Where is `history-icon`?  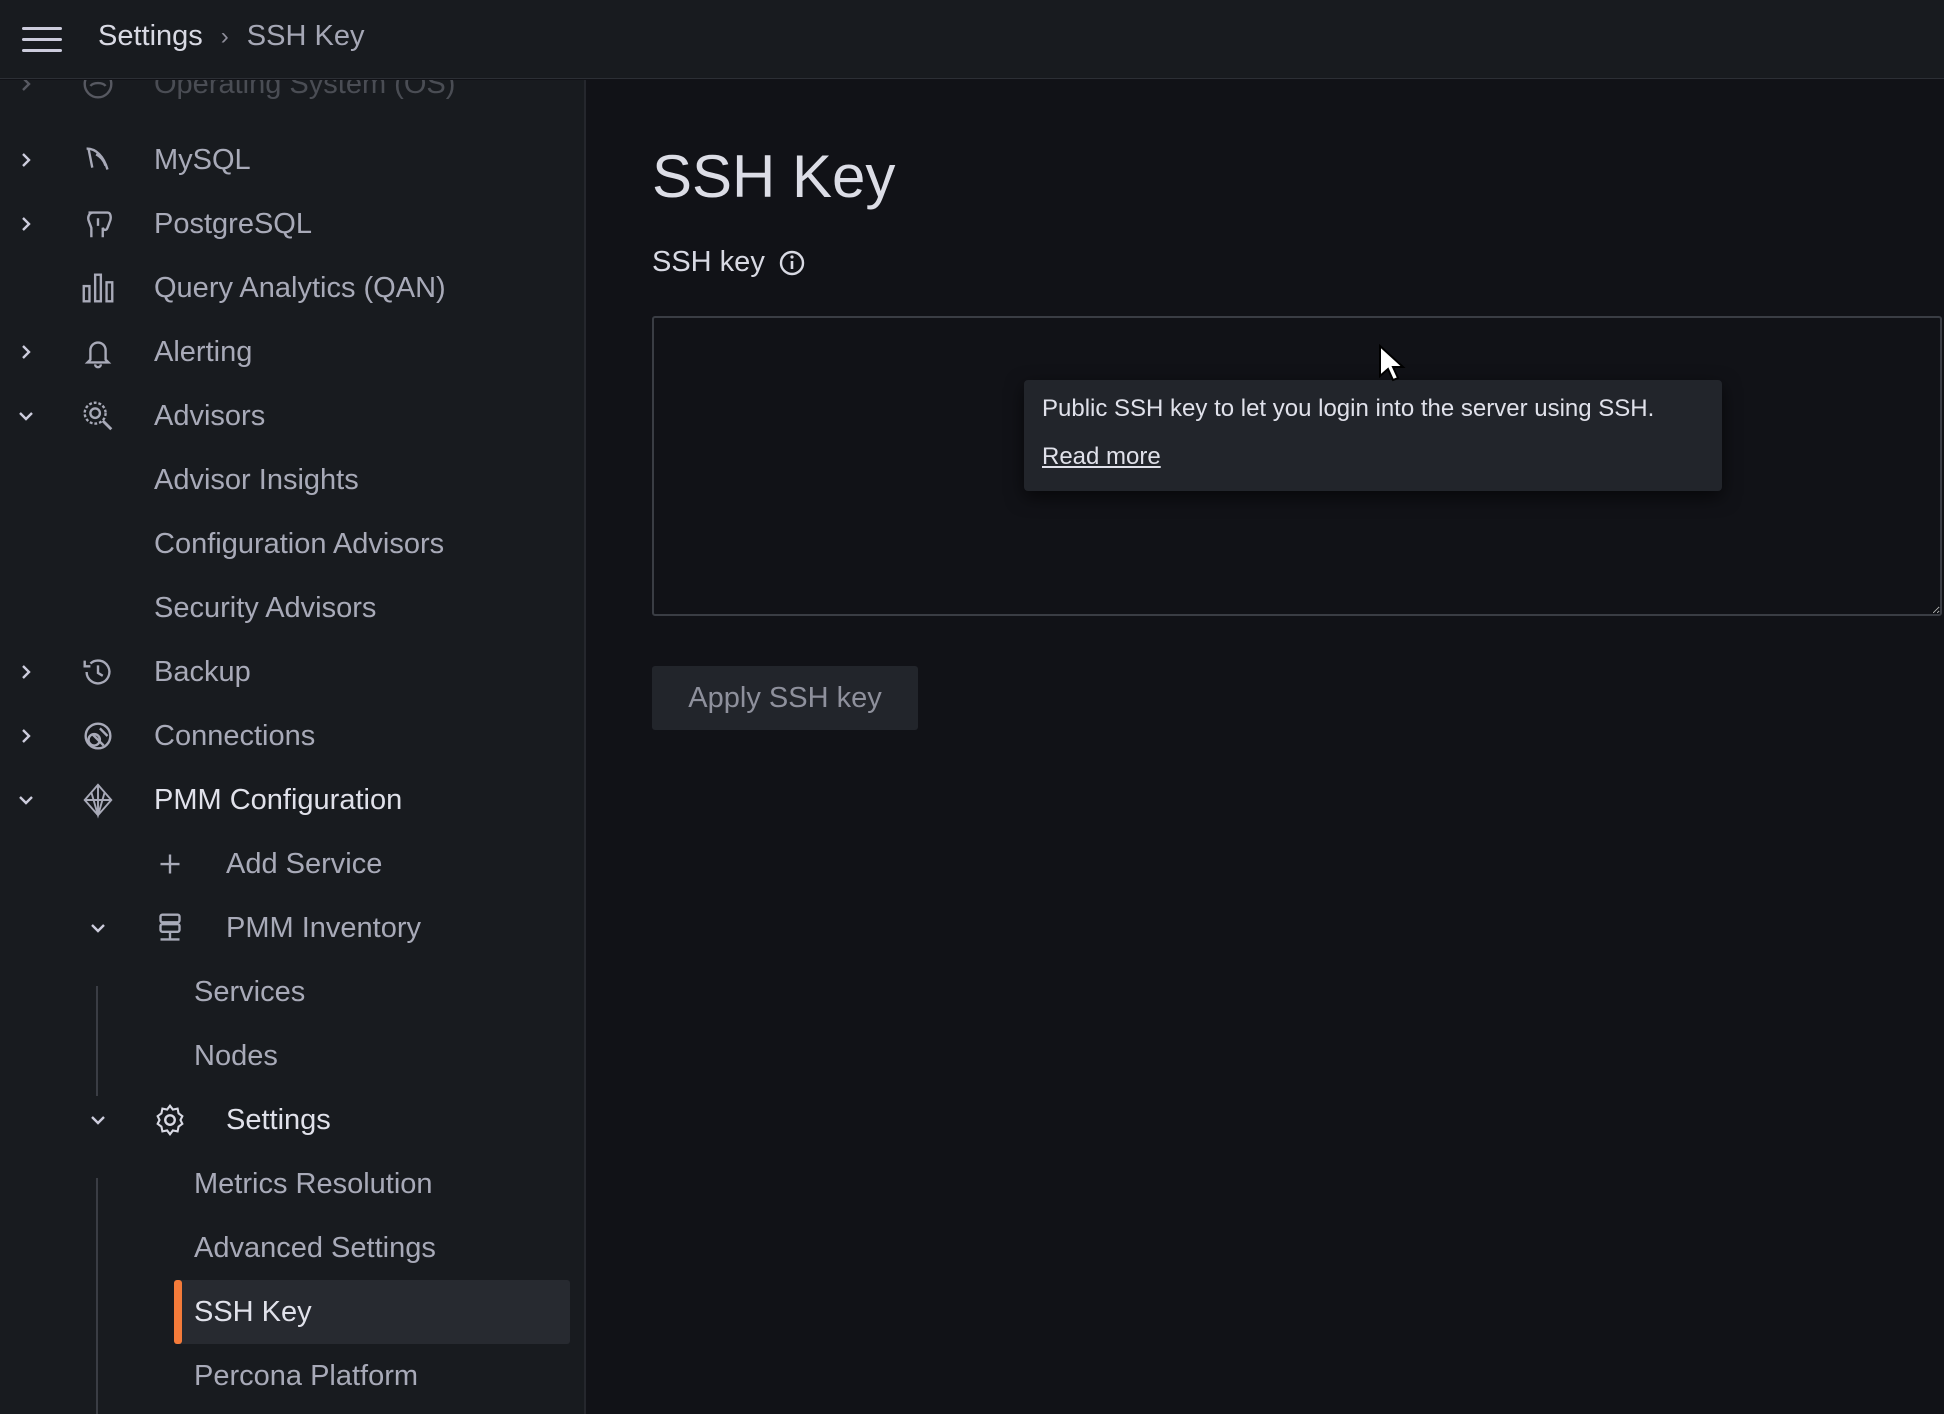
history-icon is located at coordinates (98, 672).